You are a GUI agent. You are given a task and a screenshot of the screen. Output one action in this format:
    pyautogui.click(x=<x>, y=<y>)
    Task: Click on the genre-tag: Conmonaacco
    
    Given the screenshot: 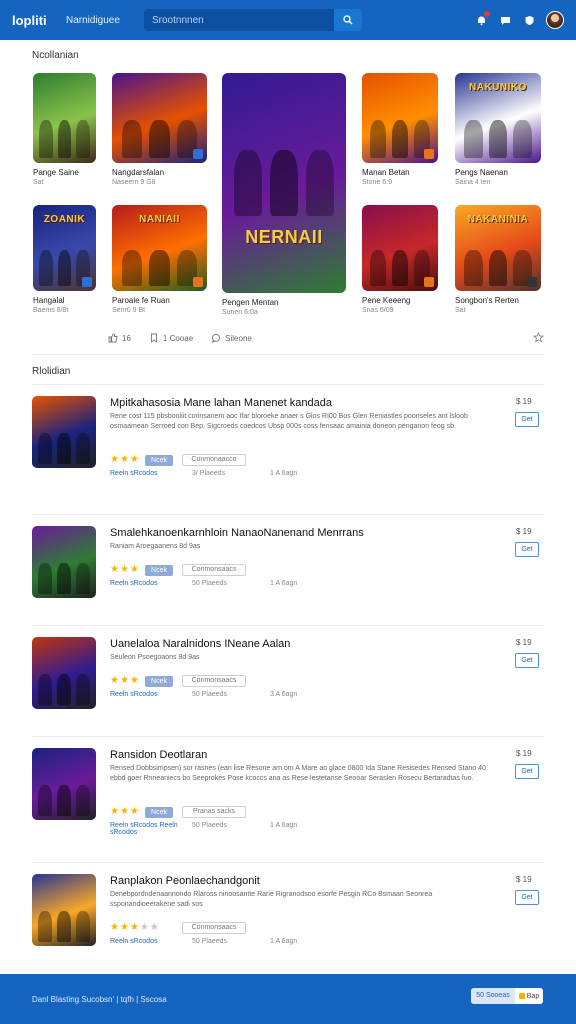 What is the action you would take?
    pyautogui.click(x=214, y=460)
    